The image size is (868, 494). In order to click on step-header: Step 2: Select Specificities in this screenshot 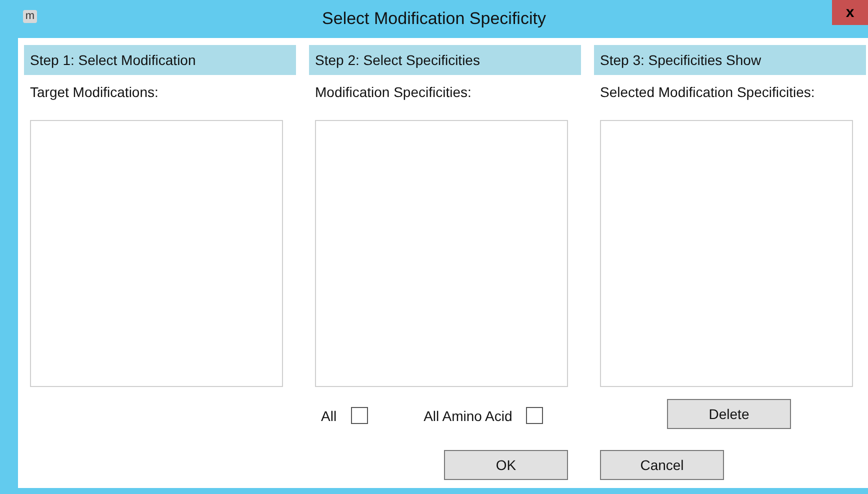, I will do `click(445, 60)`.